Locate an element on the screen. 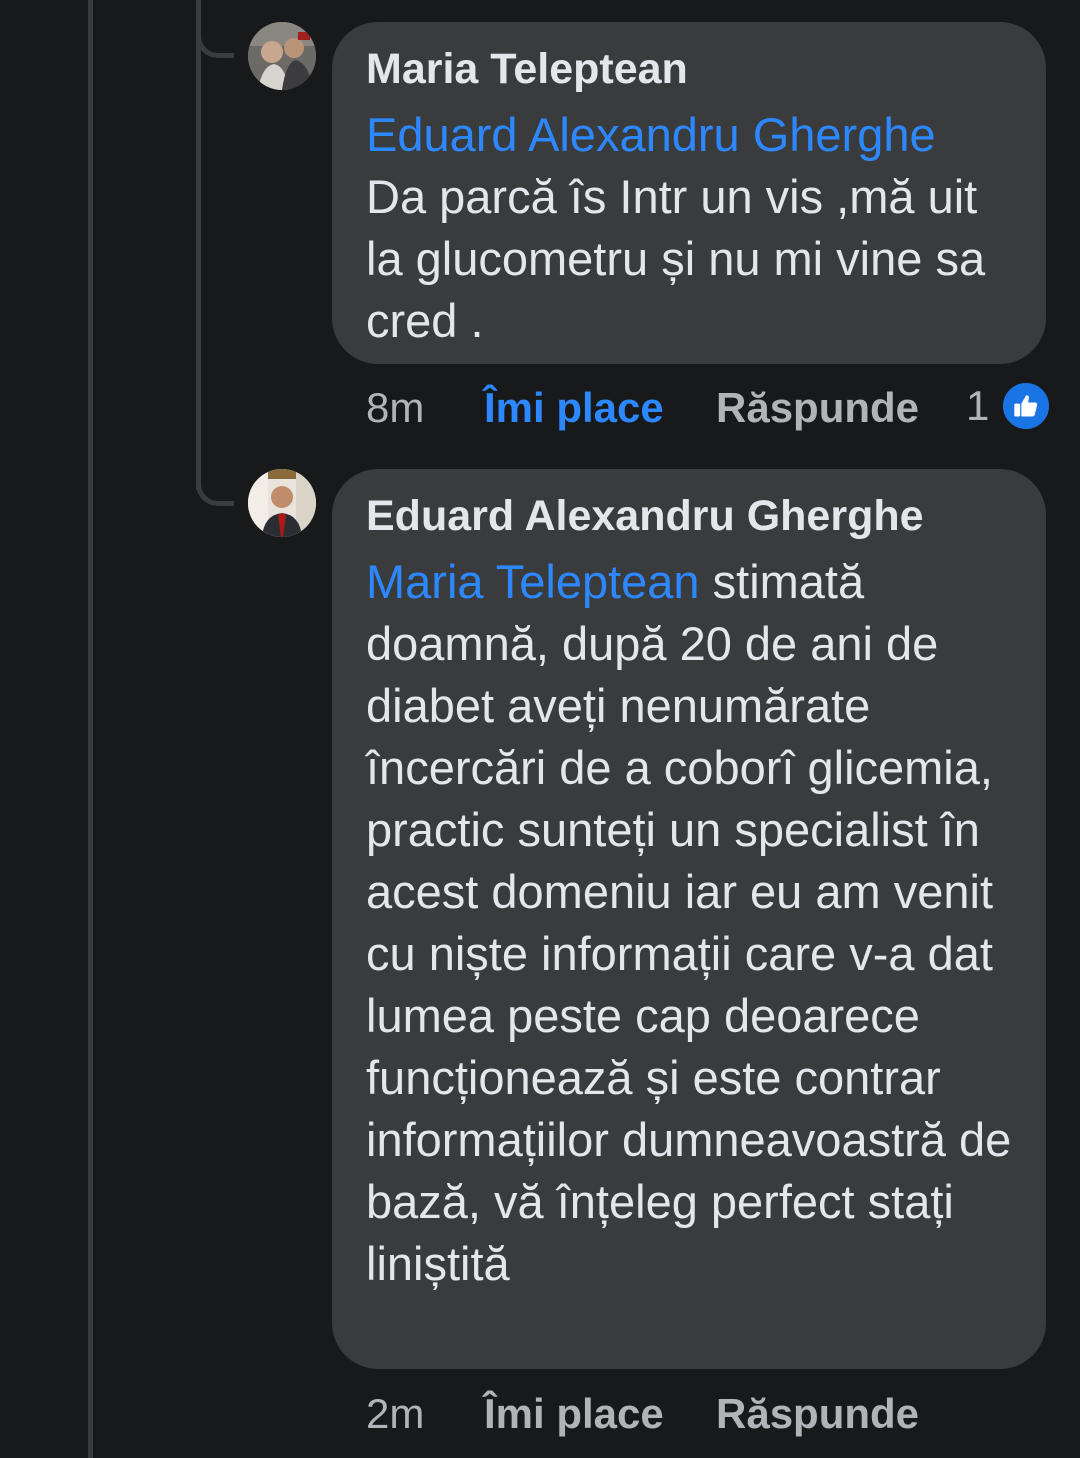 Image resolution: width=1080 pixels, height=1458 pixels. comment-author: Eduard Alexandru Gherghe is located at coordinates (689, 516).